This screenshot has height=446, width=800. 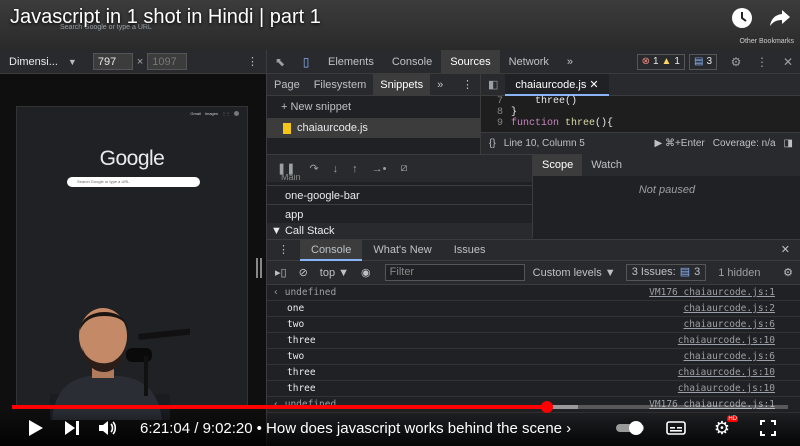 What do you see at coordinates (676, 428) in the screenshot?
I see `subtitles-icon` at bounding box center [676, 428].